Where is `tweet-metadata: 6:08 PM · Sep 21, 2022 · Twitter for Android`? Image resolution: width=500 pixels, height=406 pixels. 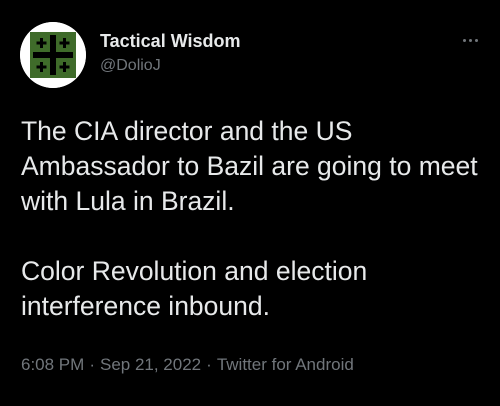 tweet-metadata: 6:08 PM · Sep 21, 2022 · Twitter for Android is located at coordinates (187, 365).